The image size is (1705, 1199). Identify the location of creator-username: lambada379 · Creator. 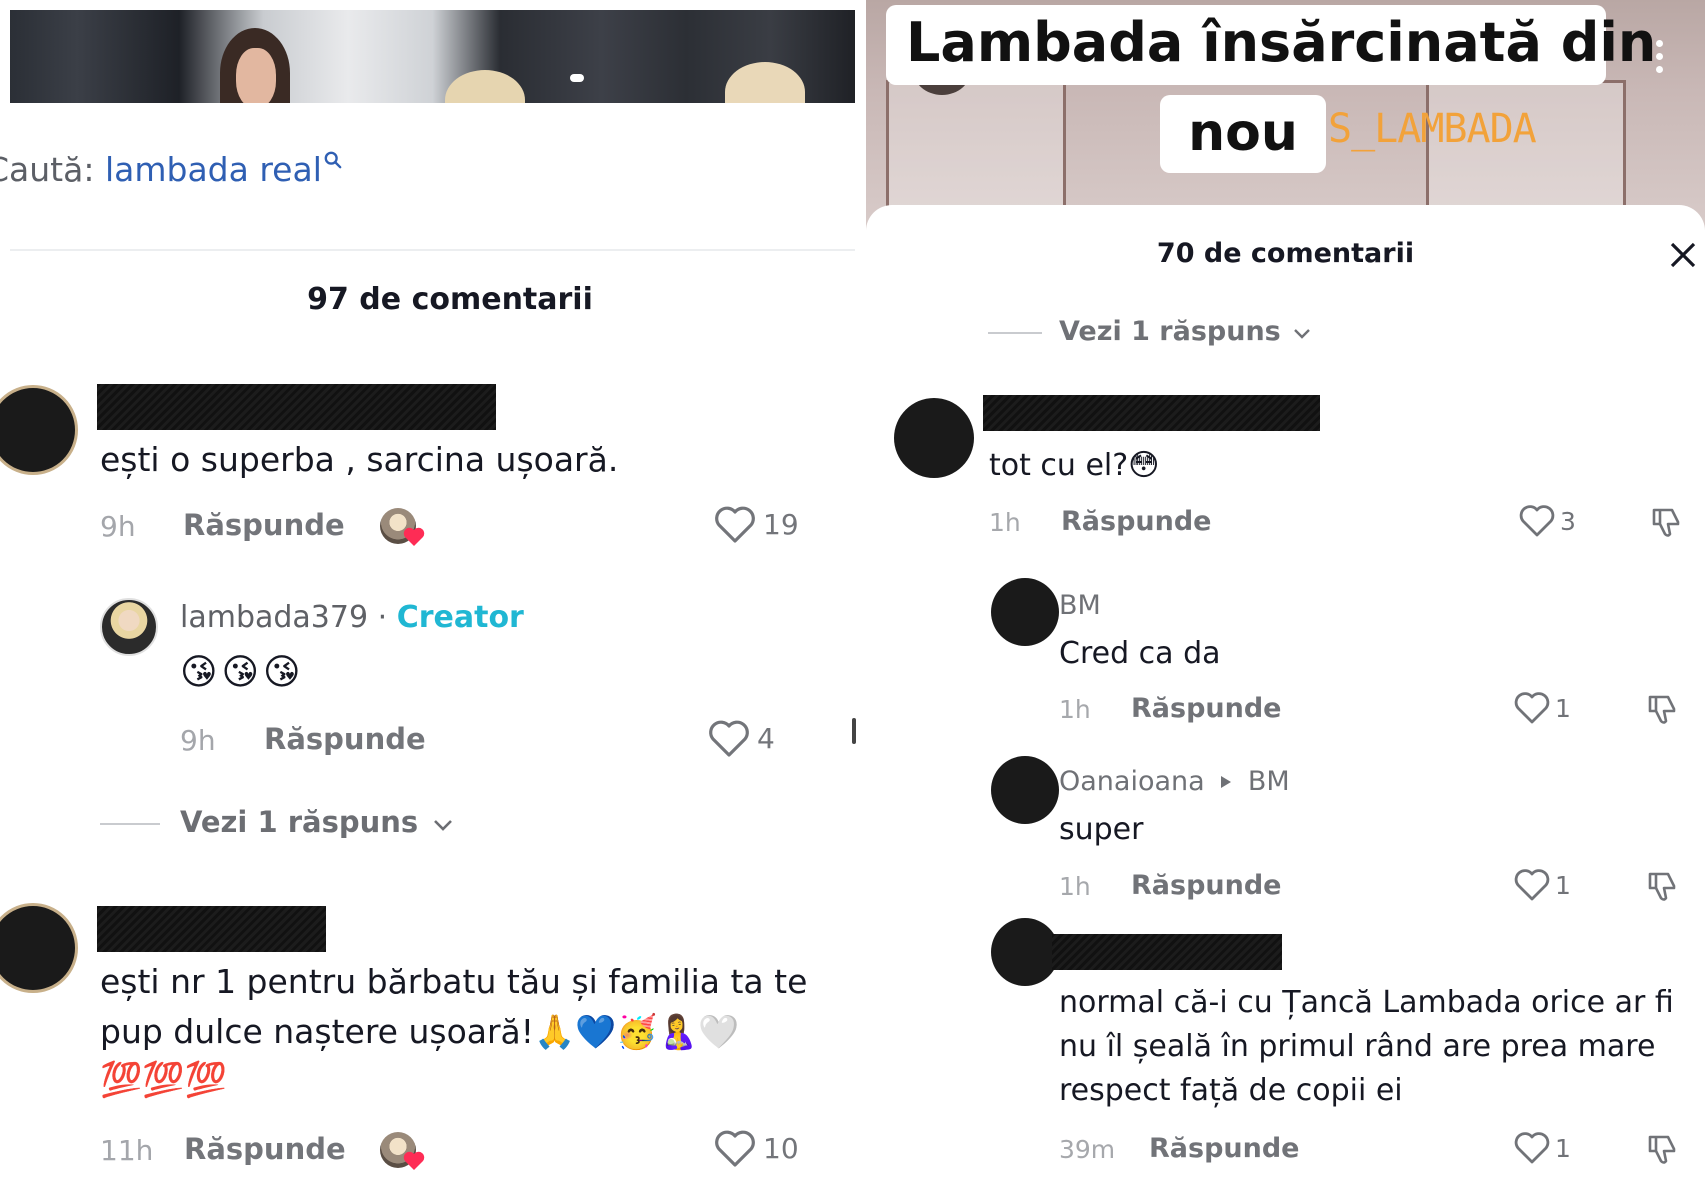
(352, 617).